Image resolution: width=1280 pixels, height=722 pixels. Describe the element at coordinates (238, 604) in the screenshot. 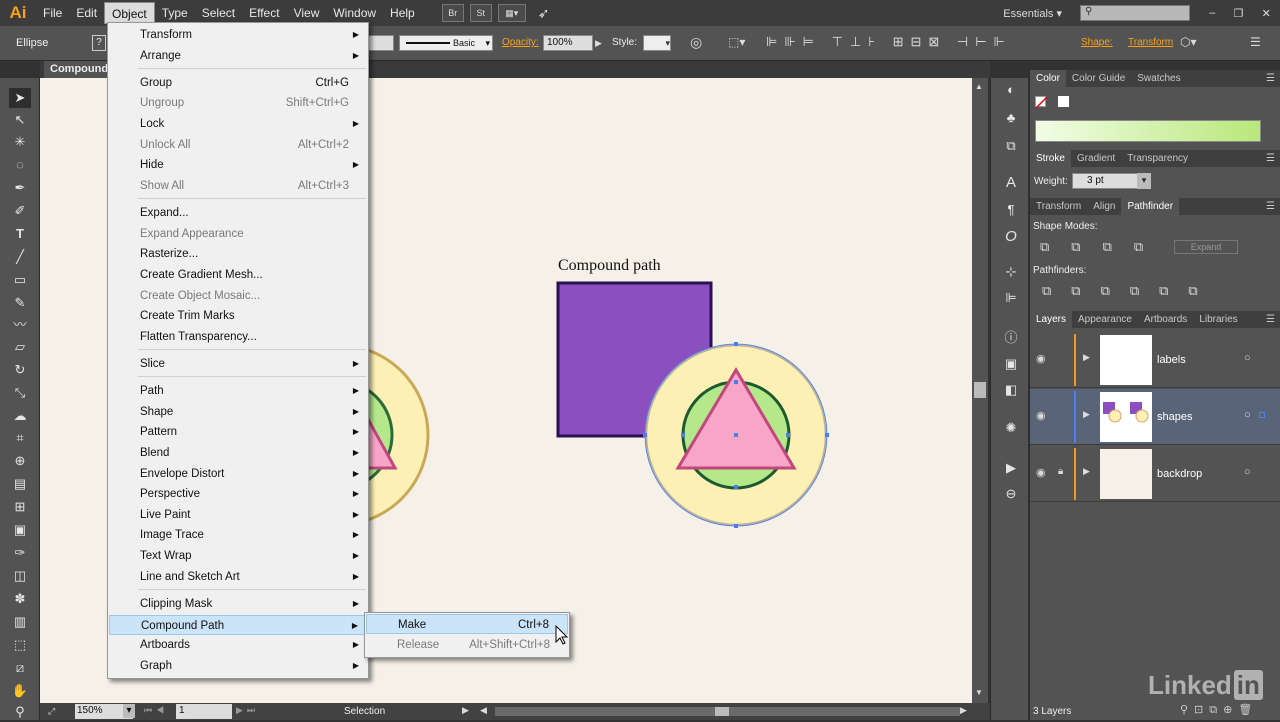

I see `menu-item-clipping-mask: Clipping Mask ▶` at that location.